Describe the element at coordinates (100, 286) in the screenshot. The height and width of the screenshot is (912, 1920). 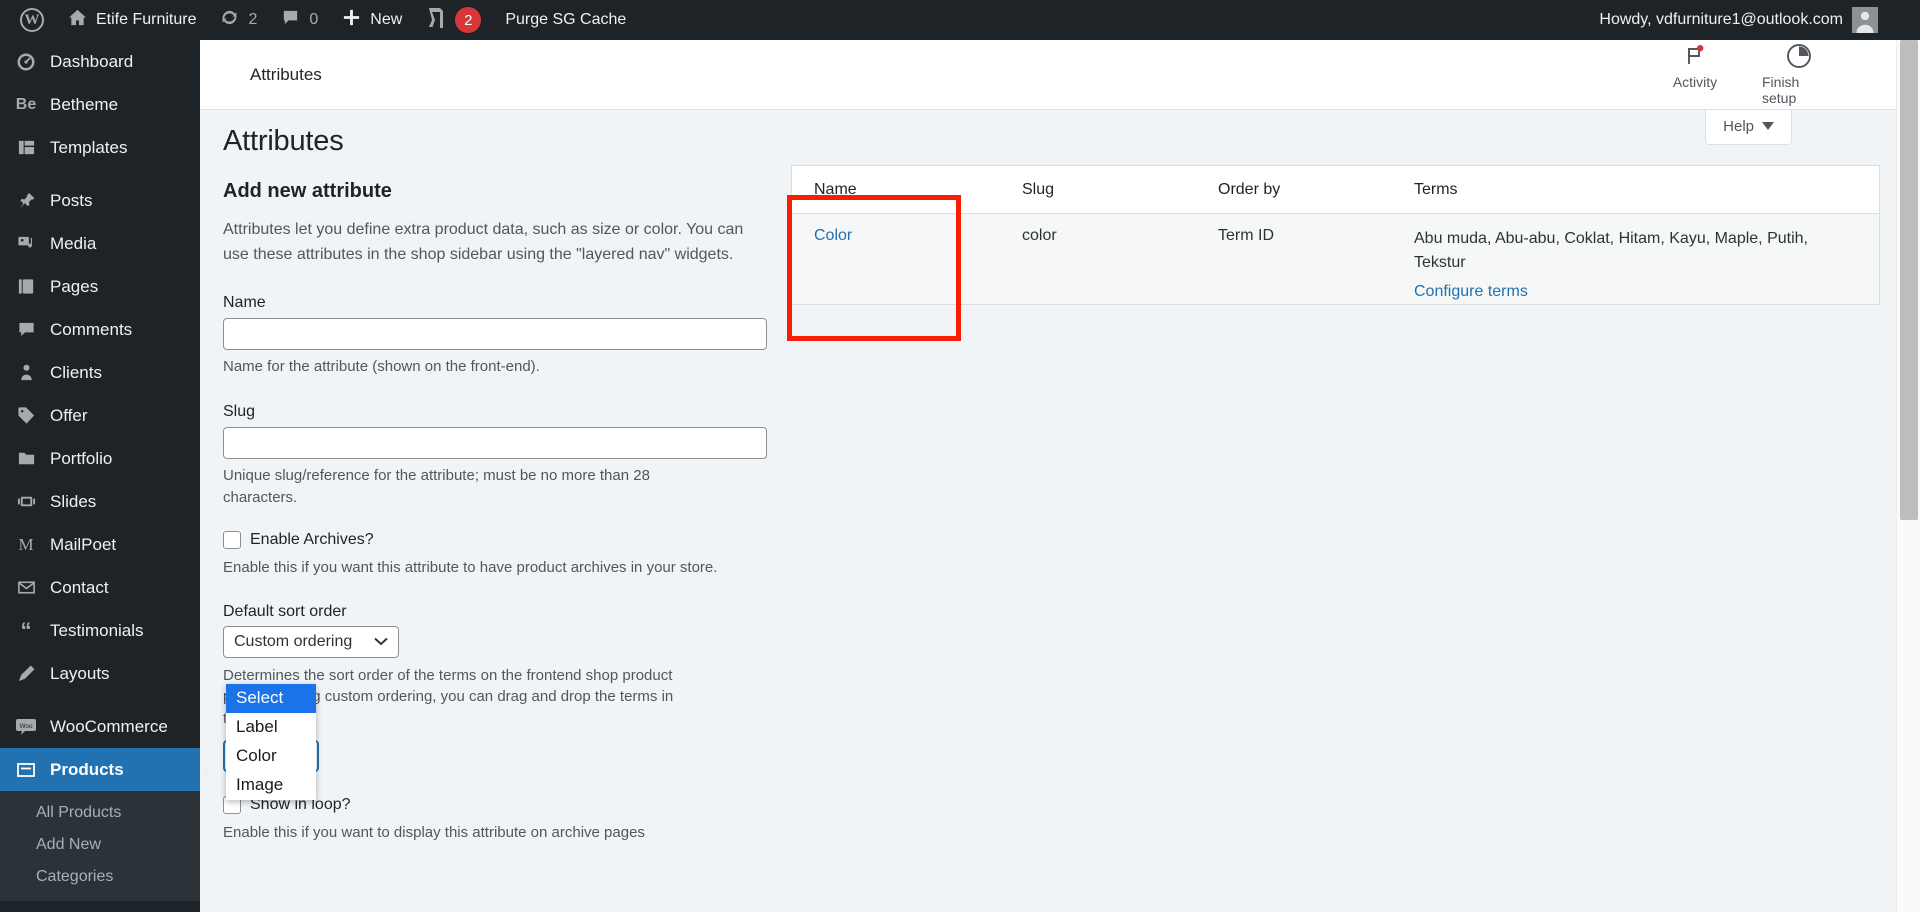
I see `sidebar-item-pages: Pages` at that location.